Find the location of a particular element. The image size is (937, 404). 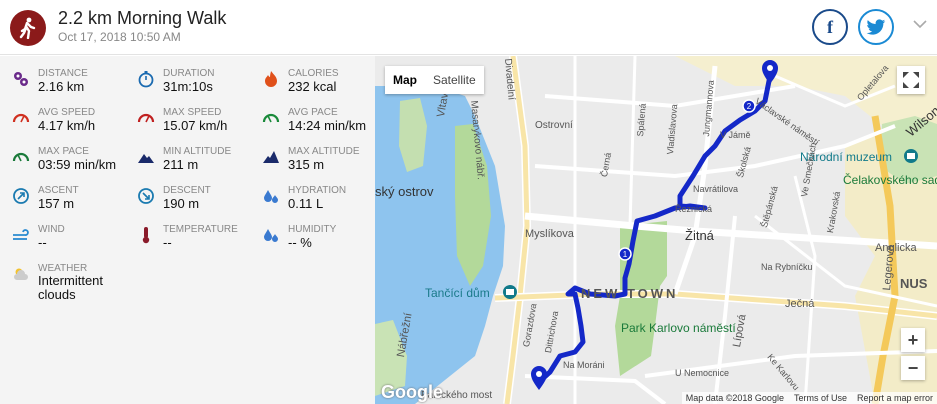

stat-value: 190 m is located at coordinates (181, 203).